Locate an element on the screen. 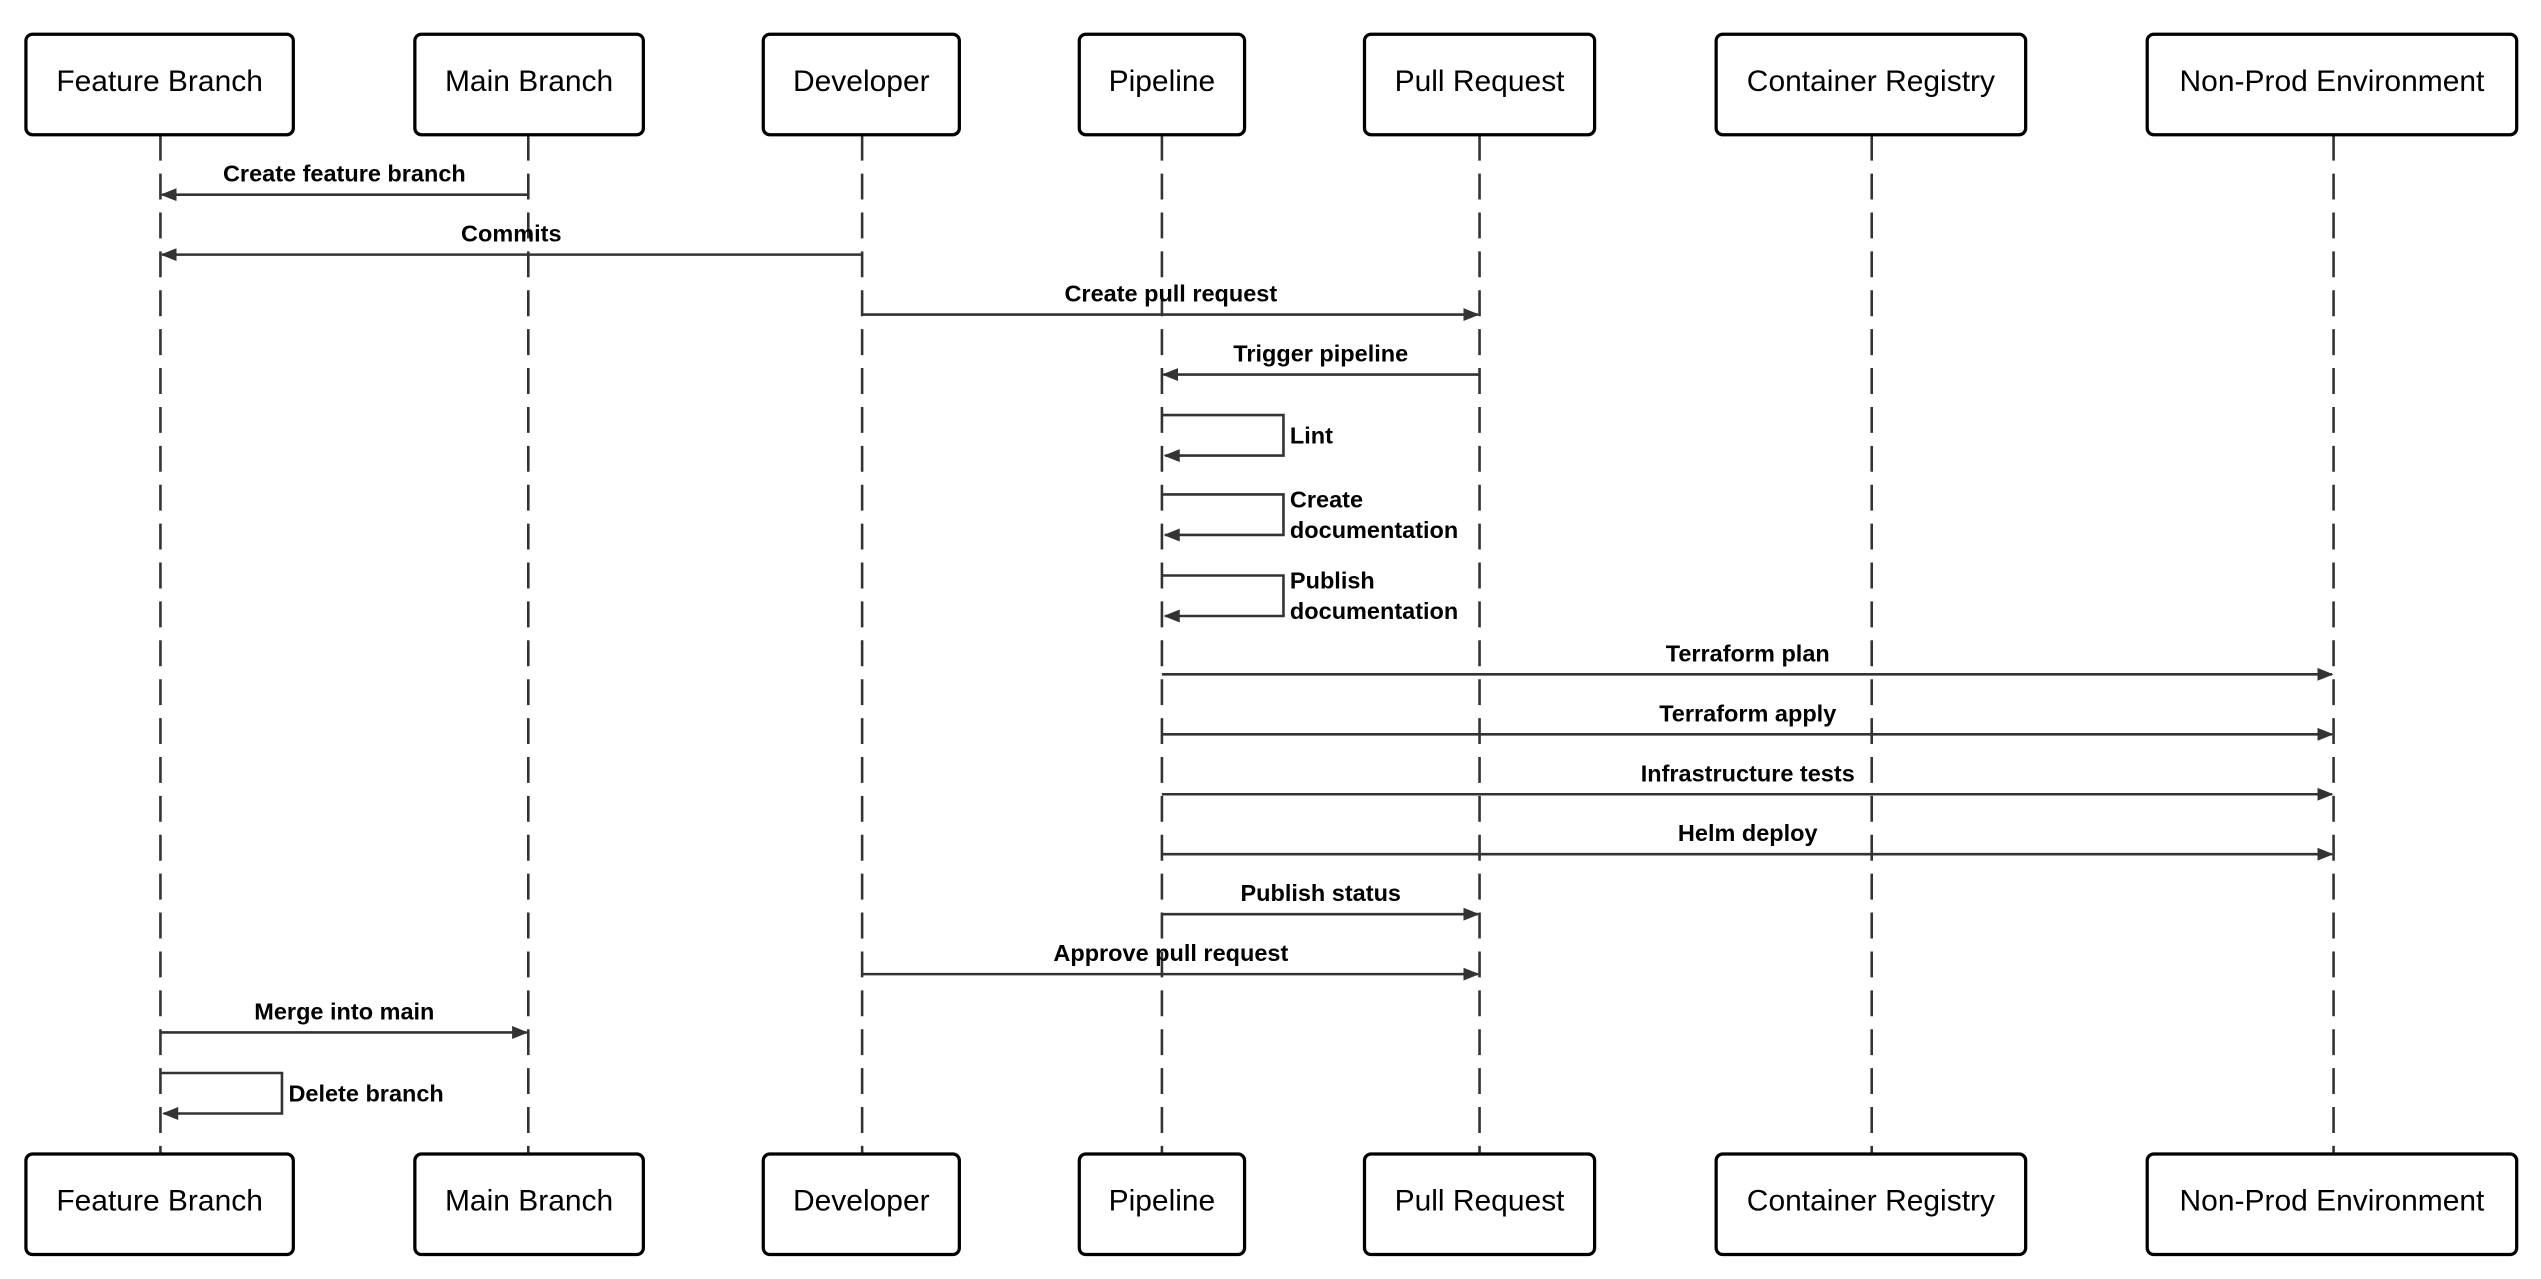  message-label: Commits is located at coordinates (511, 234).